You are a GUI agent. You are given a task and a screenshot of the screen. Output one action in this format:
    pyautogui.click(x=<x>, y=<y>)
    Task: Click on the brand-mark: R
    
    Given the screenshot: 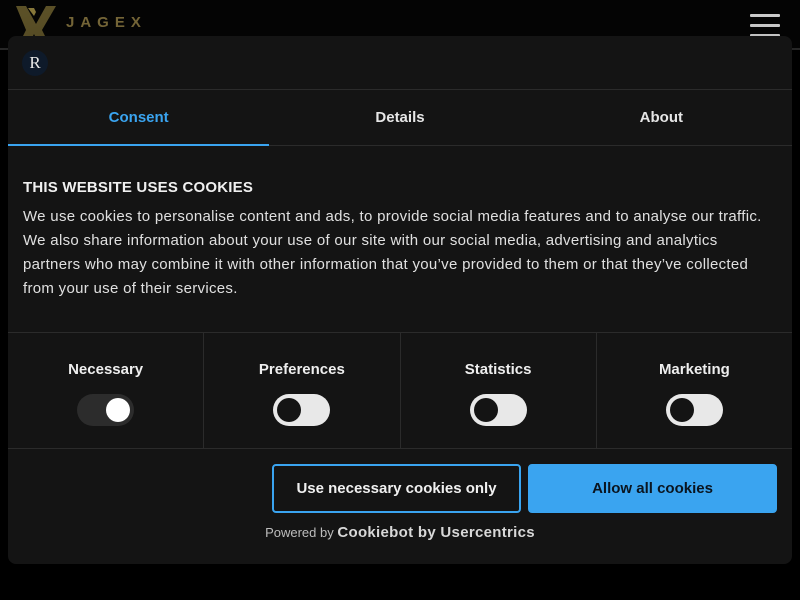 What is the action you would take?
    pyautogui.click(x=35, y=62)
    